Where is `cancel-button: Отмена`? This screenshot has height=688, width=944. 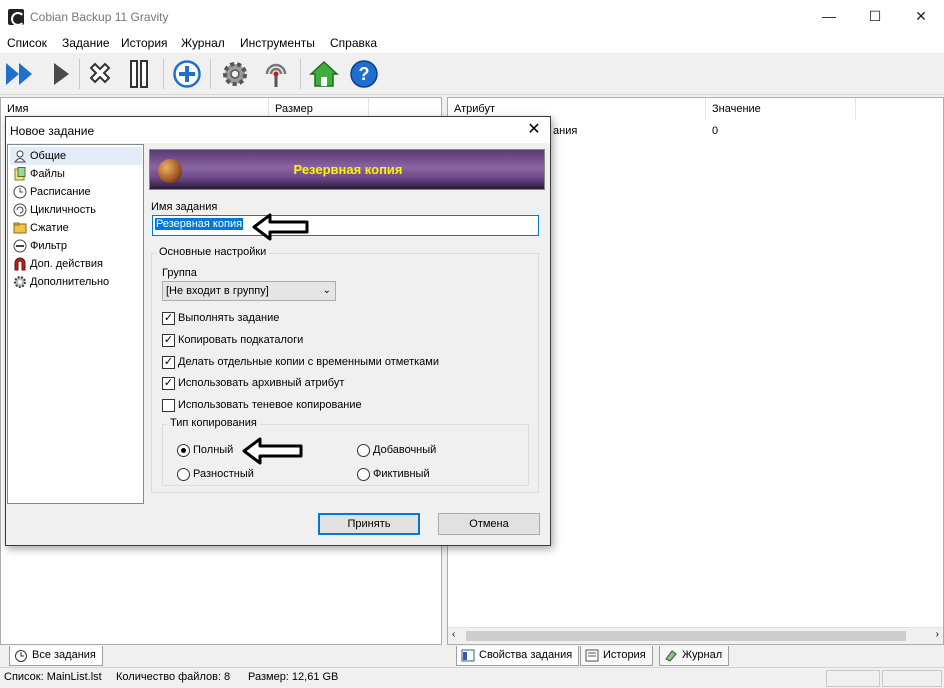
cancel-button: Отмена is located at coordinates (489, 524).